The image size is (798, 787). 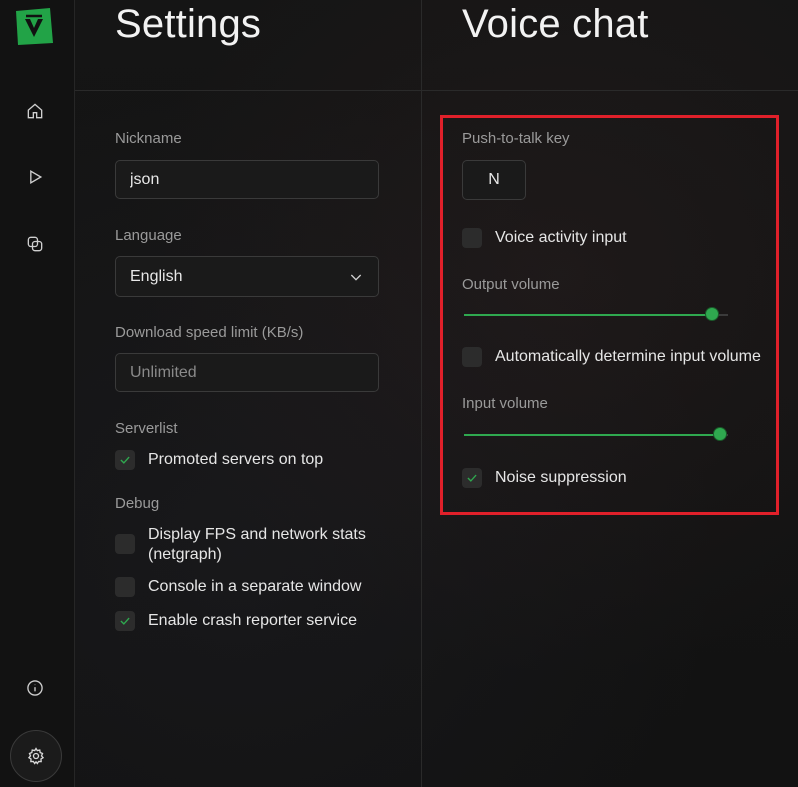 I want to click on promoted-servers-checkbox-row: Promoted servers on top, so click(x=219, y=460).